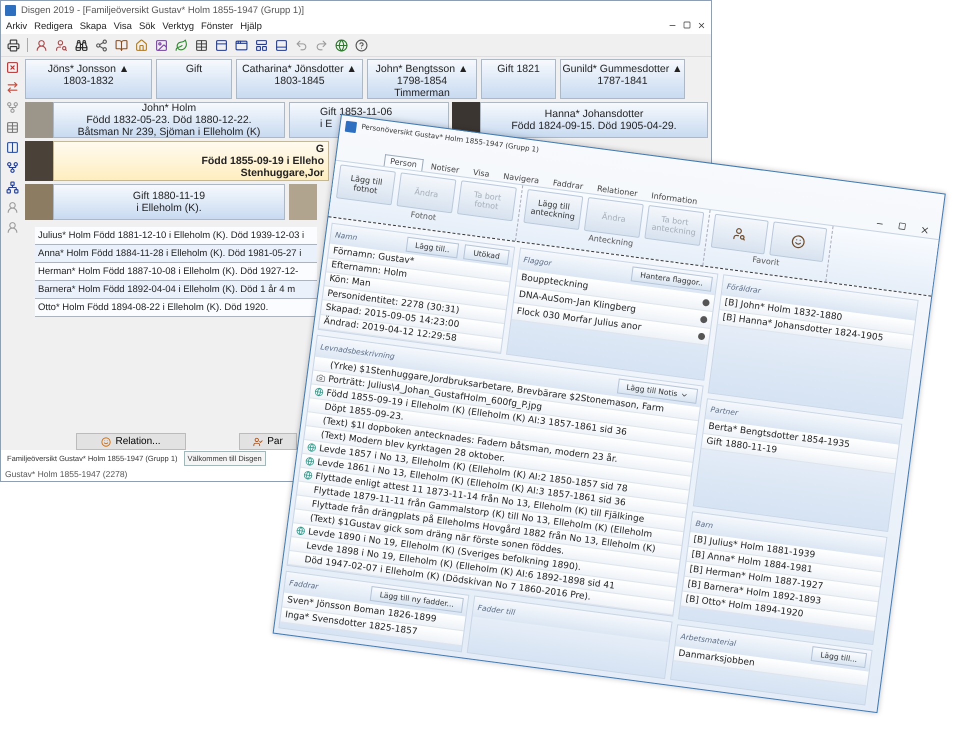 The image size is (962, 731). I want to click on person-text: Född 1832-05-23. Död 1880-12-22., so click(169, 120).